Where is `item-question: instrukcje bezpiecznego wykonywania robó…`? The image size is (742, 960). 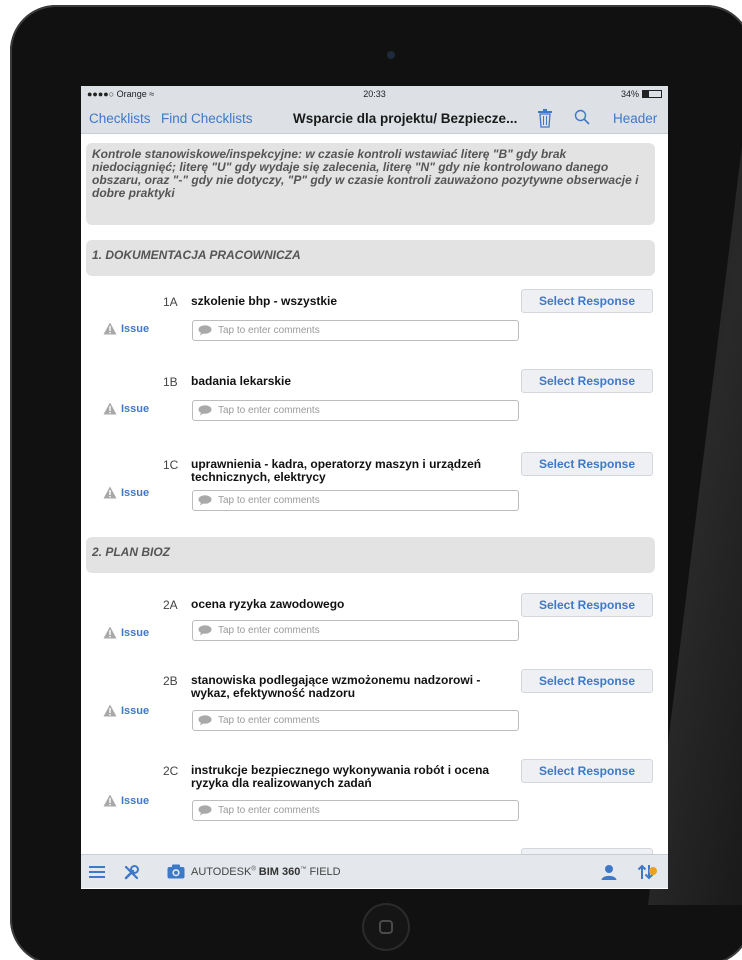 item-question: instrukcje bezpiecznego wykonywania robó… is located at coordinates (340, 776).